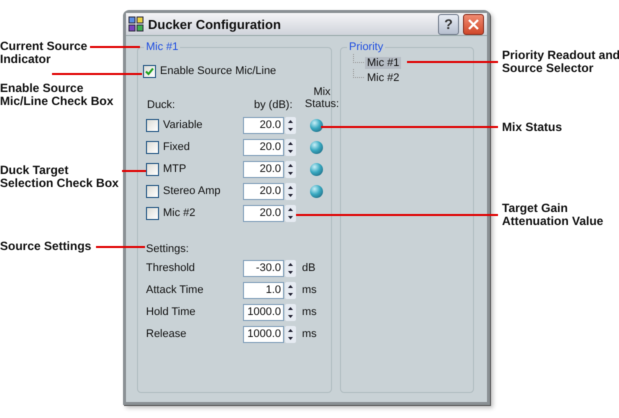 Image resolution: width=619 pixels, height=418 pixels. I want to click on app-icon, so click(136, 24).